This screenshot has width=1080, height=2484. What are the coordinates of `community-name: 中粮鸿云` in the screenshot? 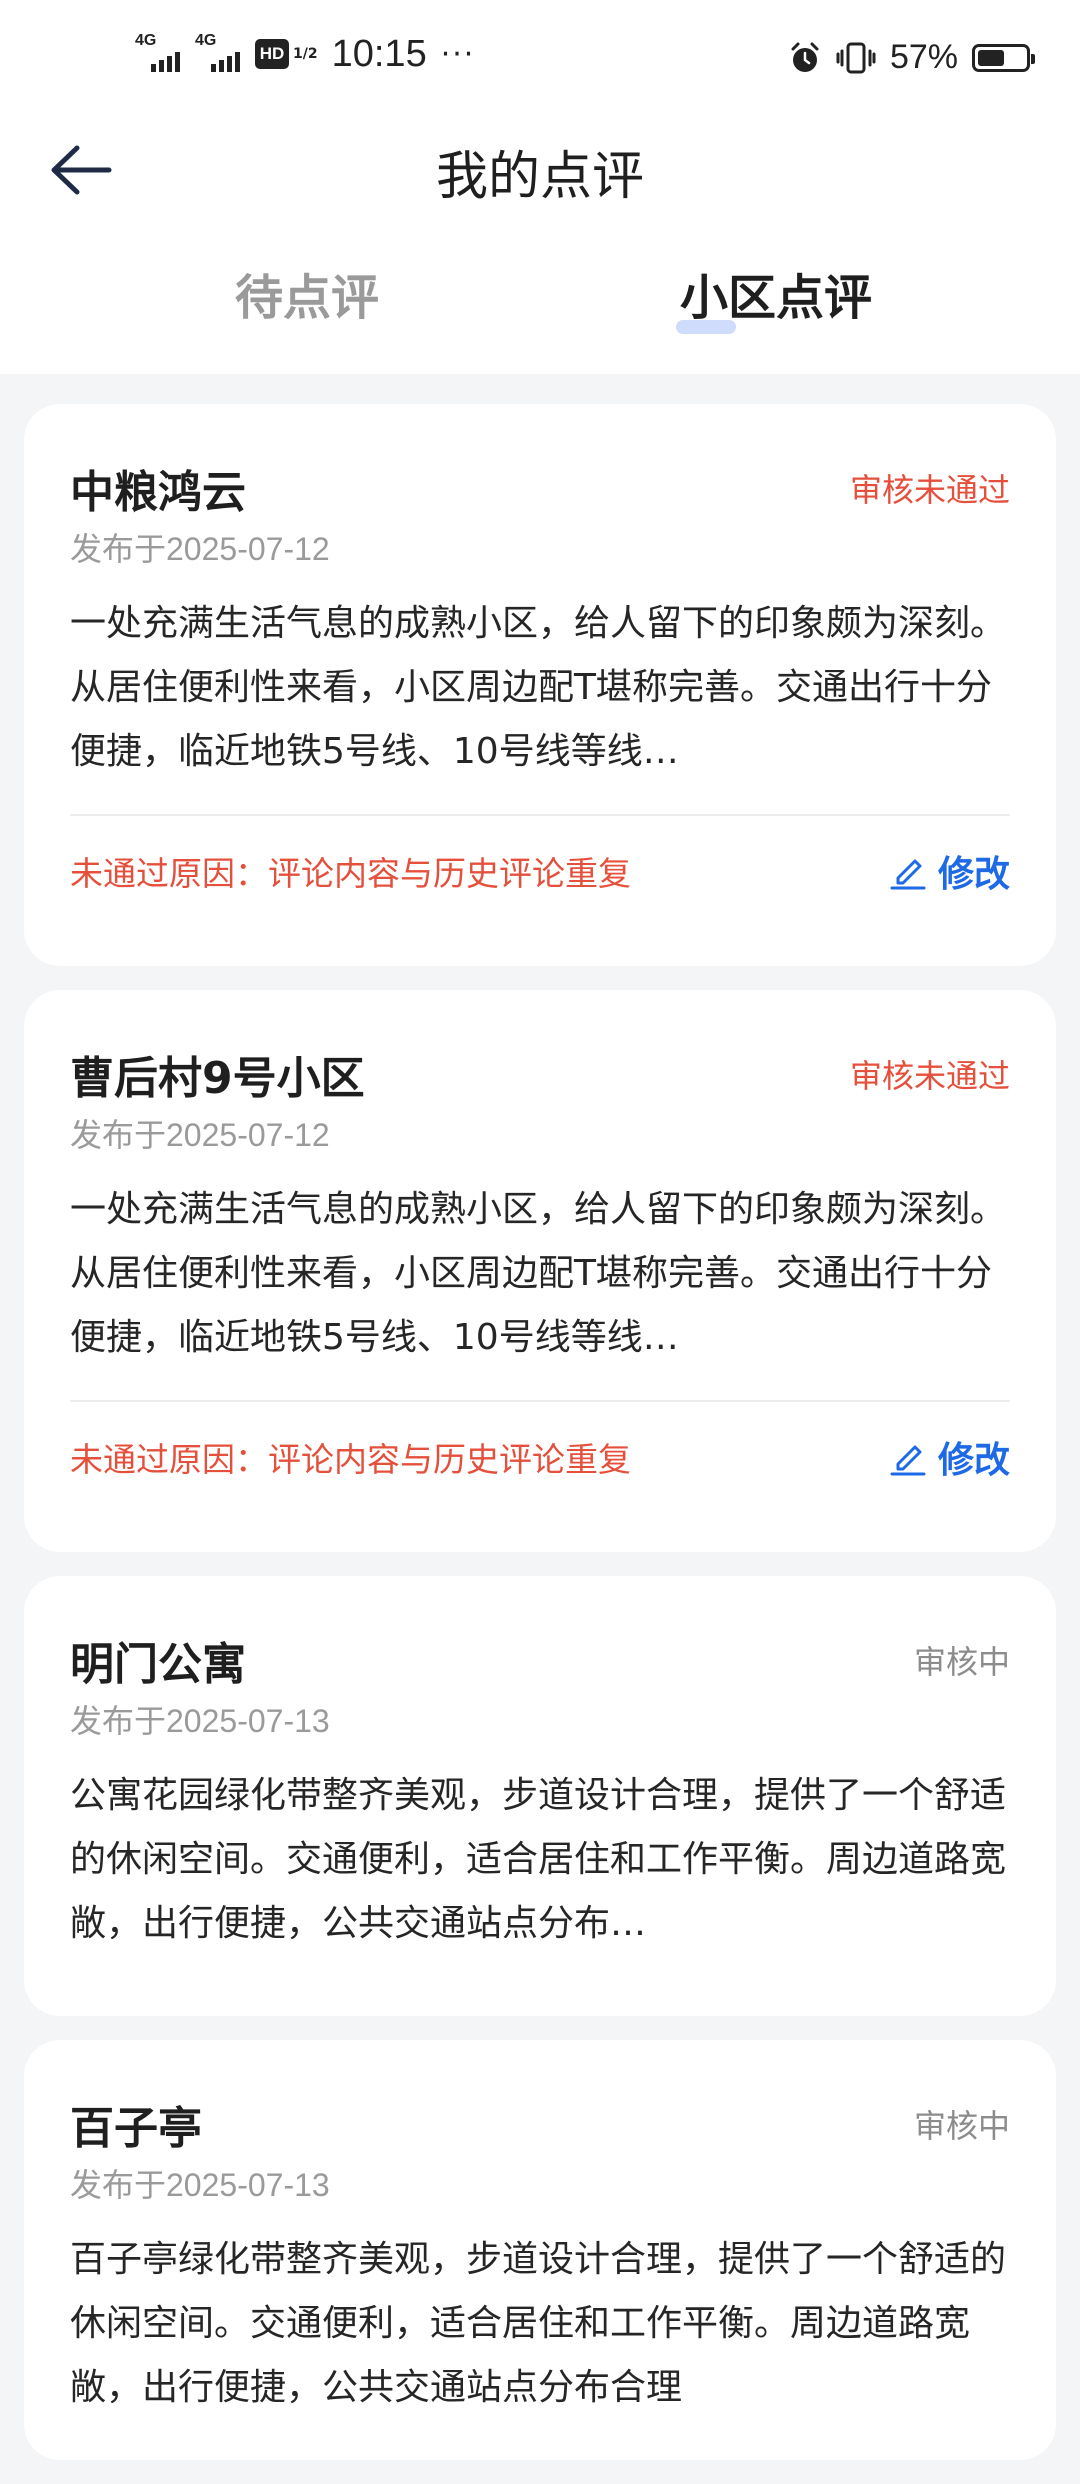 It's located at (158, 492).